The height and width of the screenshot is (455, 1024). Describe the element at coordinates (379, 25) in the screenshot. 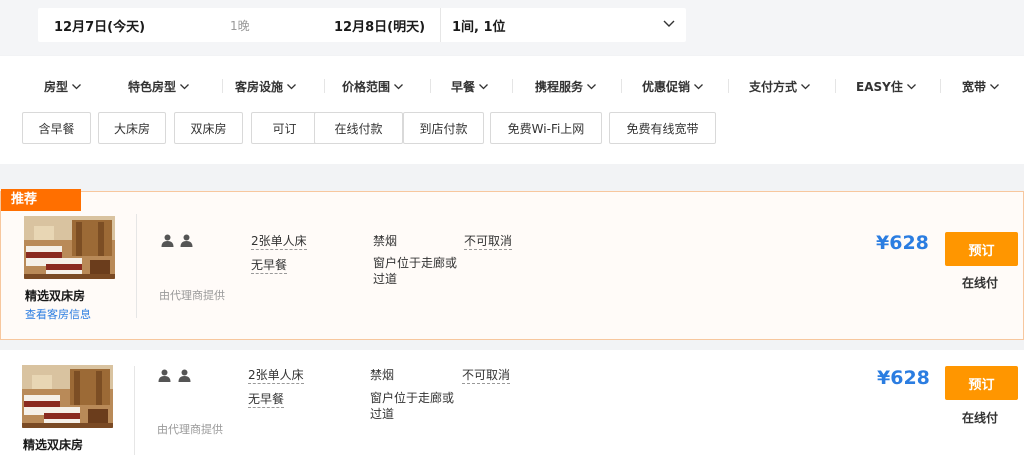

I see `checkout-date: 12月8日(明天)` at that location.